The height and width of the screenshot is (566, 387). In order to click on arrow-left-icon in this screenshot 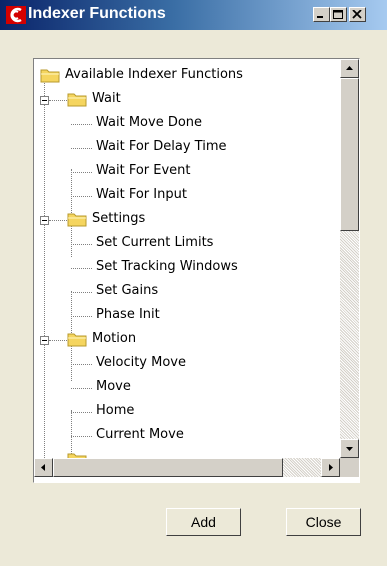, I will do `click(43, 467)`.